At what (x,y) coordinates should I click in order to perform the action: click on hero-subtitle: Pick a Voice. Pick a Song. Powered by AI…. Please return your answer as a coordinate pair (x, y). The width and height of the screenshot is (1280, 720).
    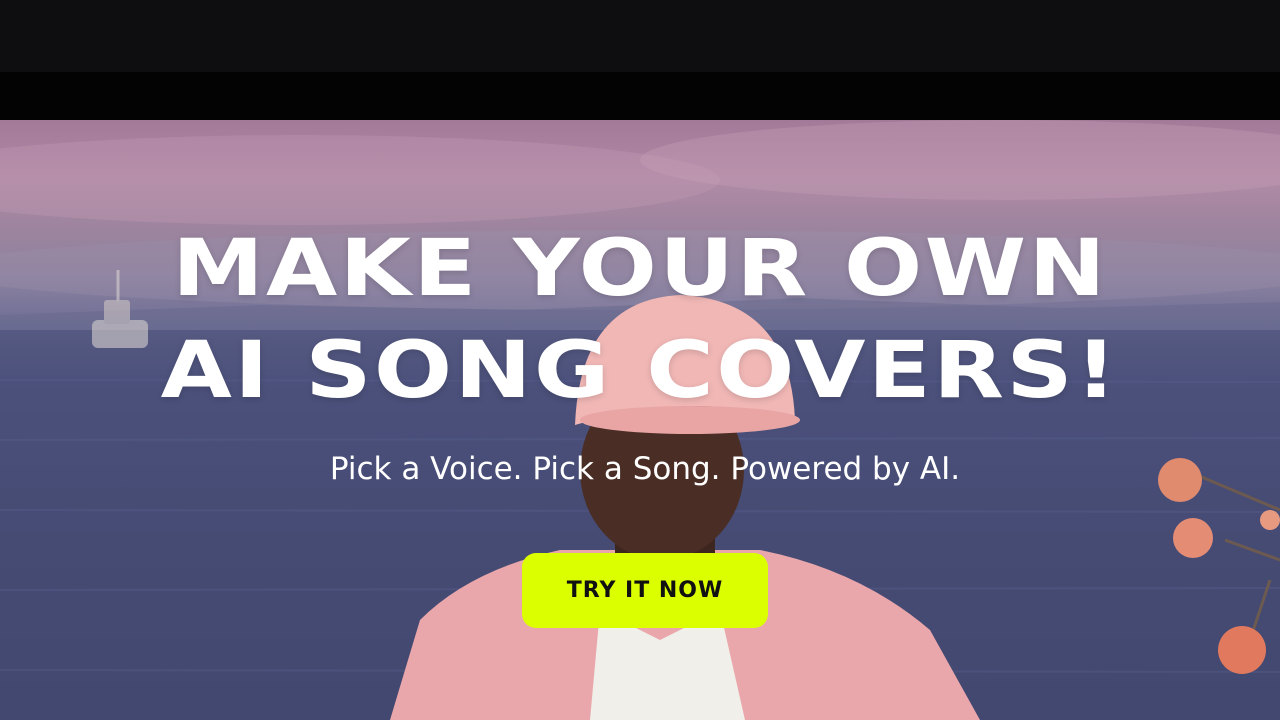
    Looking at the image, I should click on (645, 469).